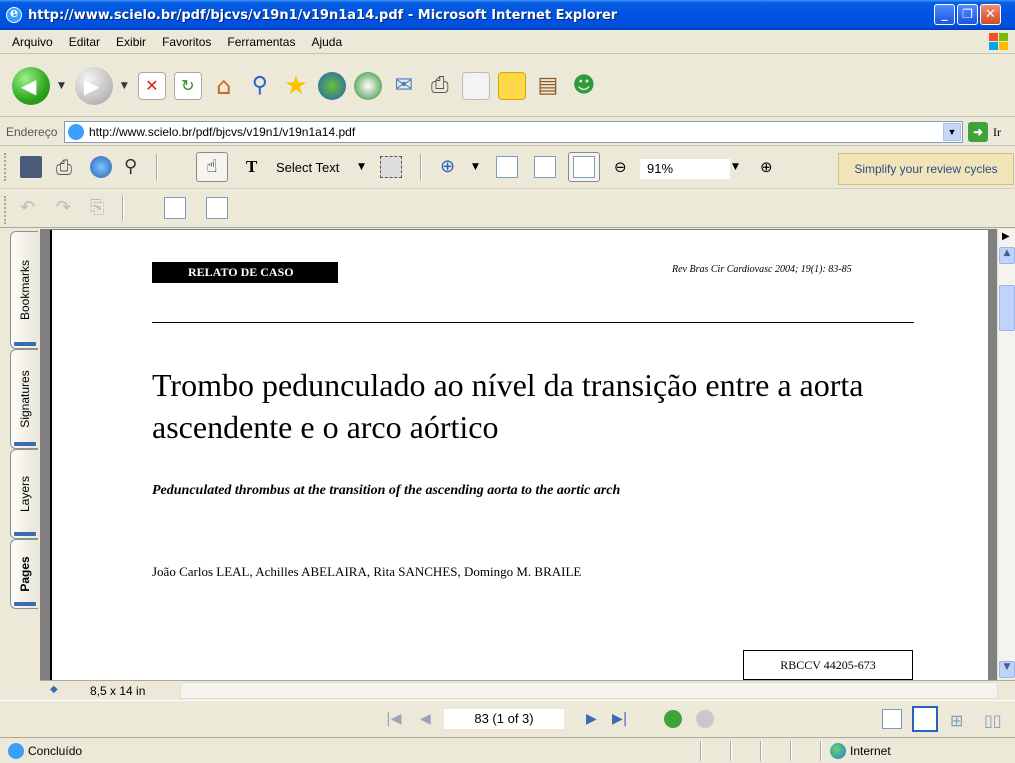 Image resolution: width=1015 pixels, height=763 pixels. Describe the element at coordinates (245, 272) in the screenshot. I see `section-label: RELATO DE CASO` at that location.